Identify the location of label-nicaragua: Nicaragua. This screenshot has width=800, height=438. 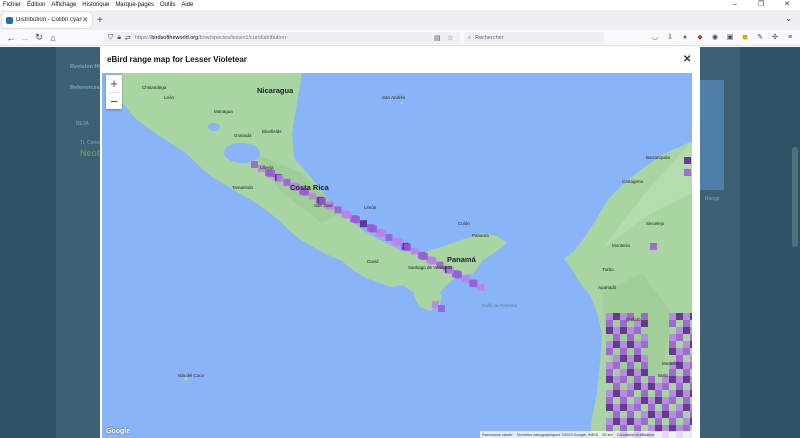
(275, 90).